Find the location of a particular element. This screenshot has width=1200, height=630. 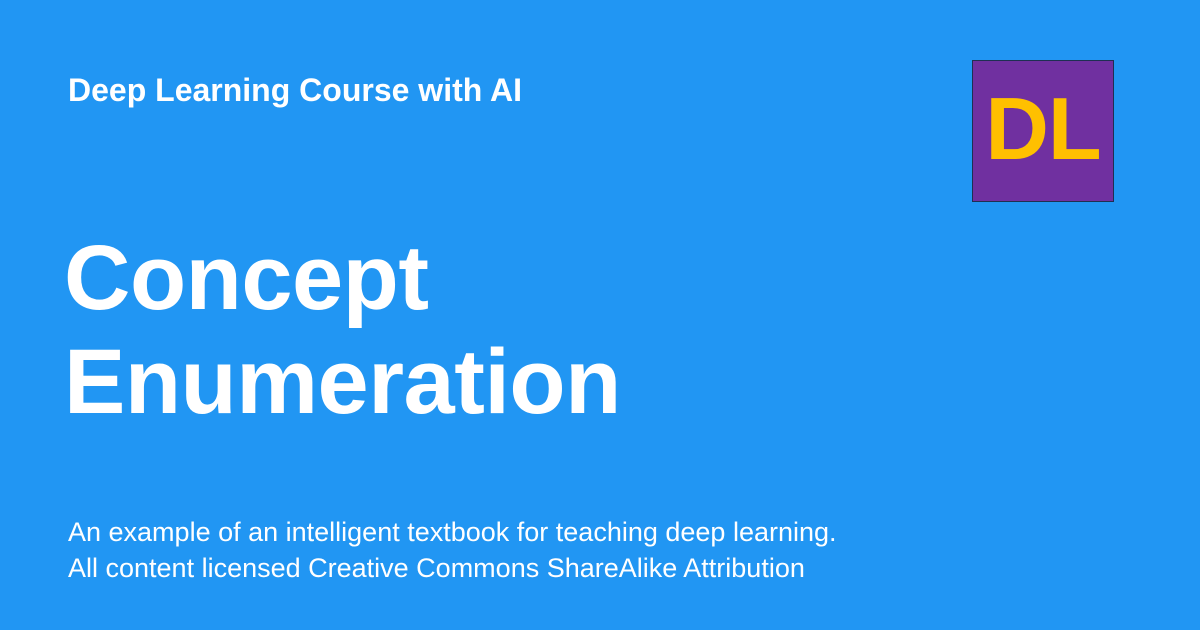

course-logo: DL is located at coordinates (1043, 131).